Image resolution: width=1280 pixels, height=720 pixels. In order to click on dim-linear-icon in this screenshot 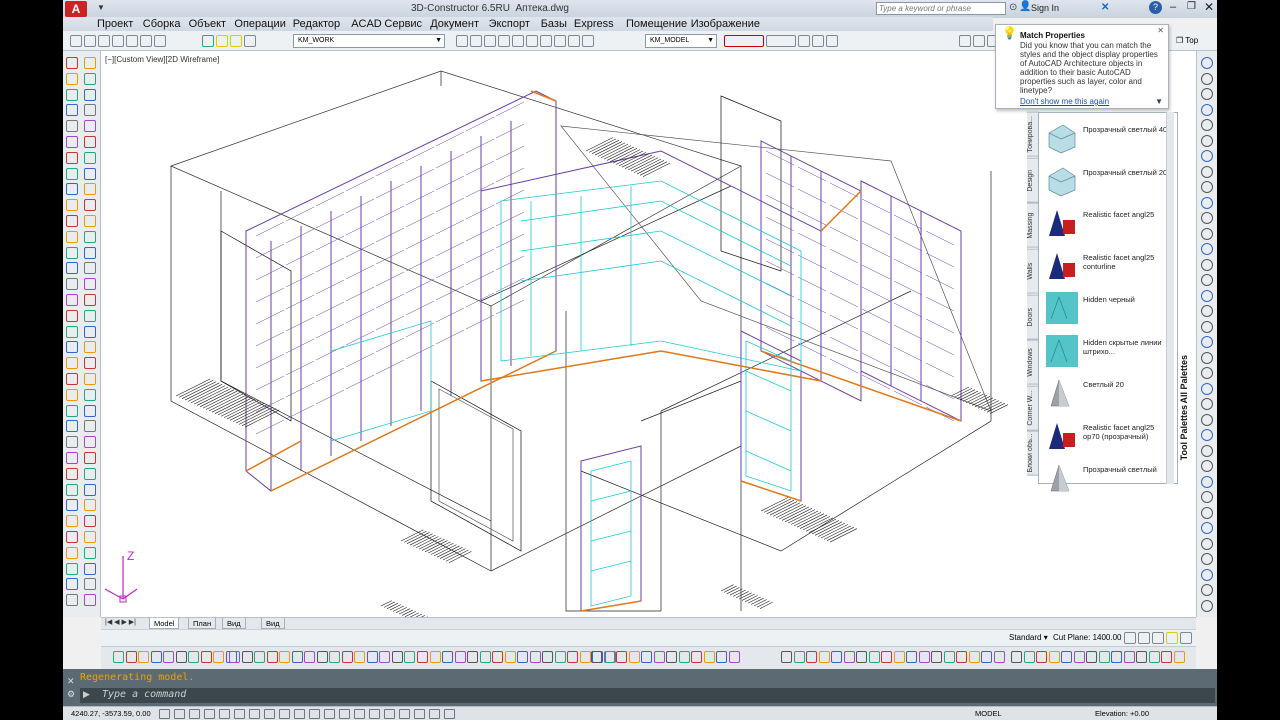, I will do `click(462, 41)`.